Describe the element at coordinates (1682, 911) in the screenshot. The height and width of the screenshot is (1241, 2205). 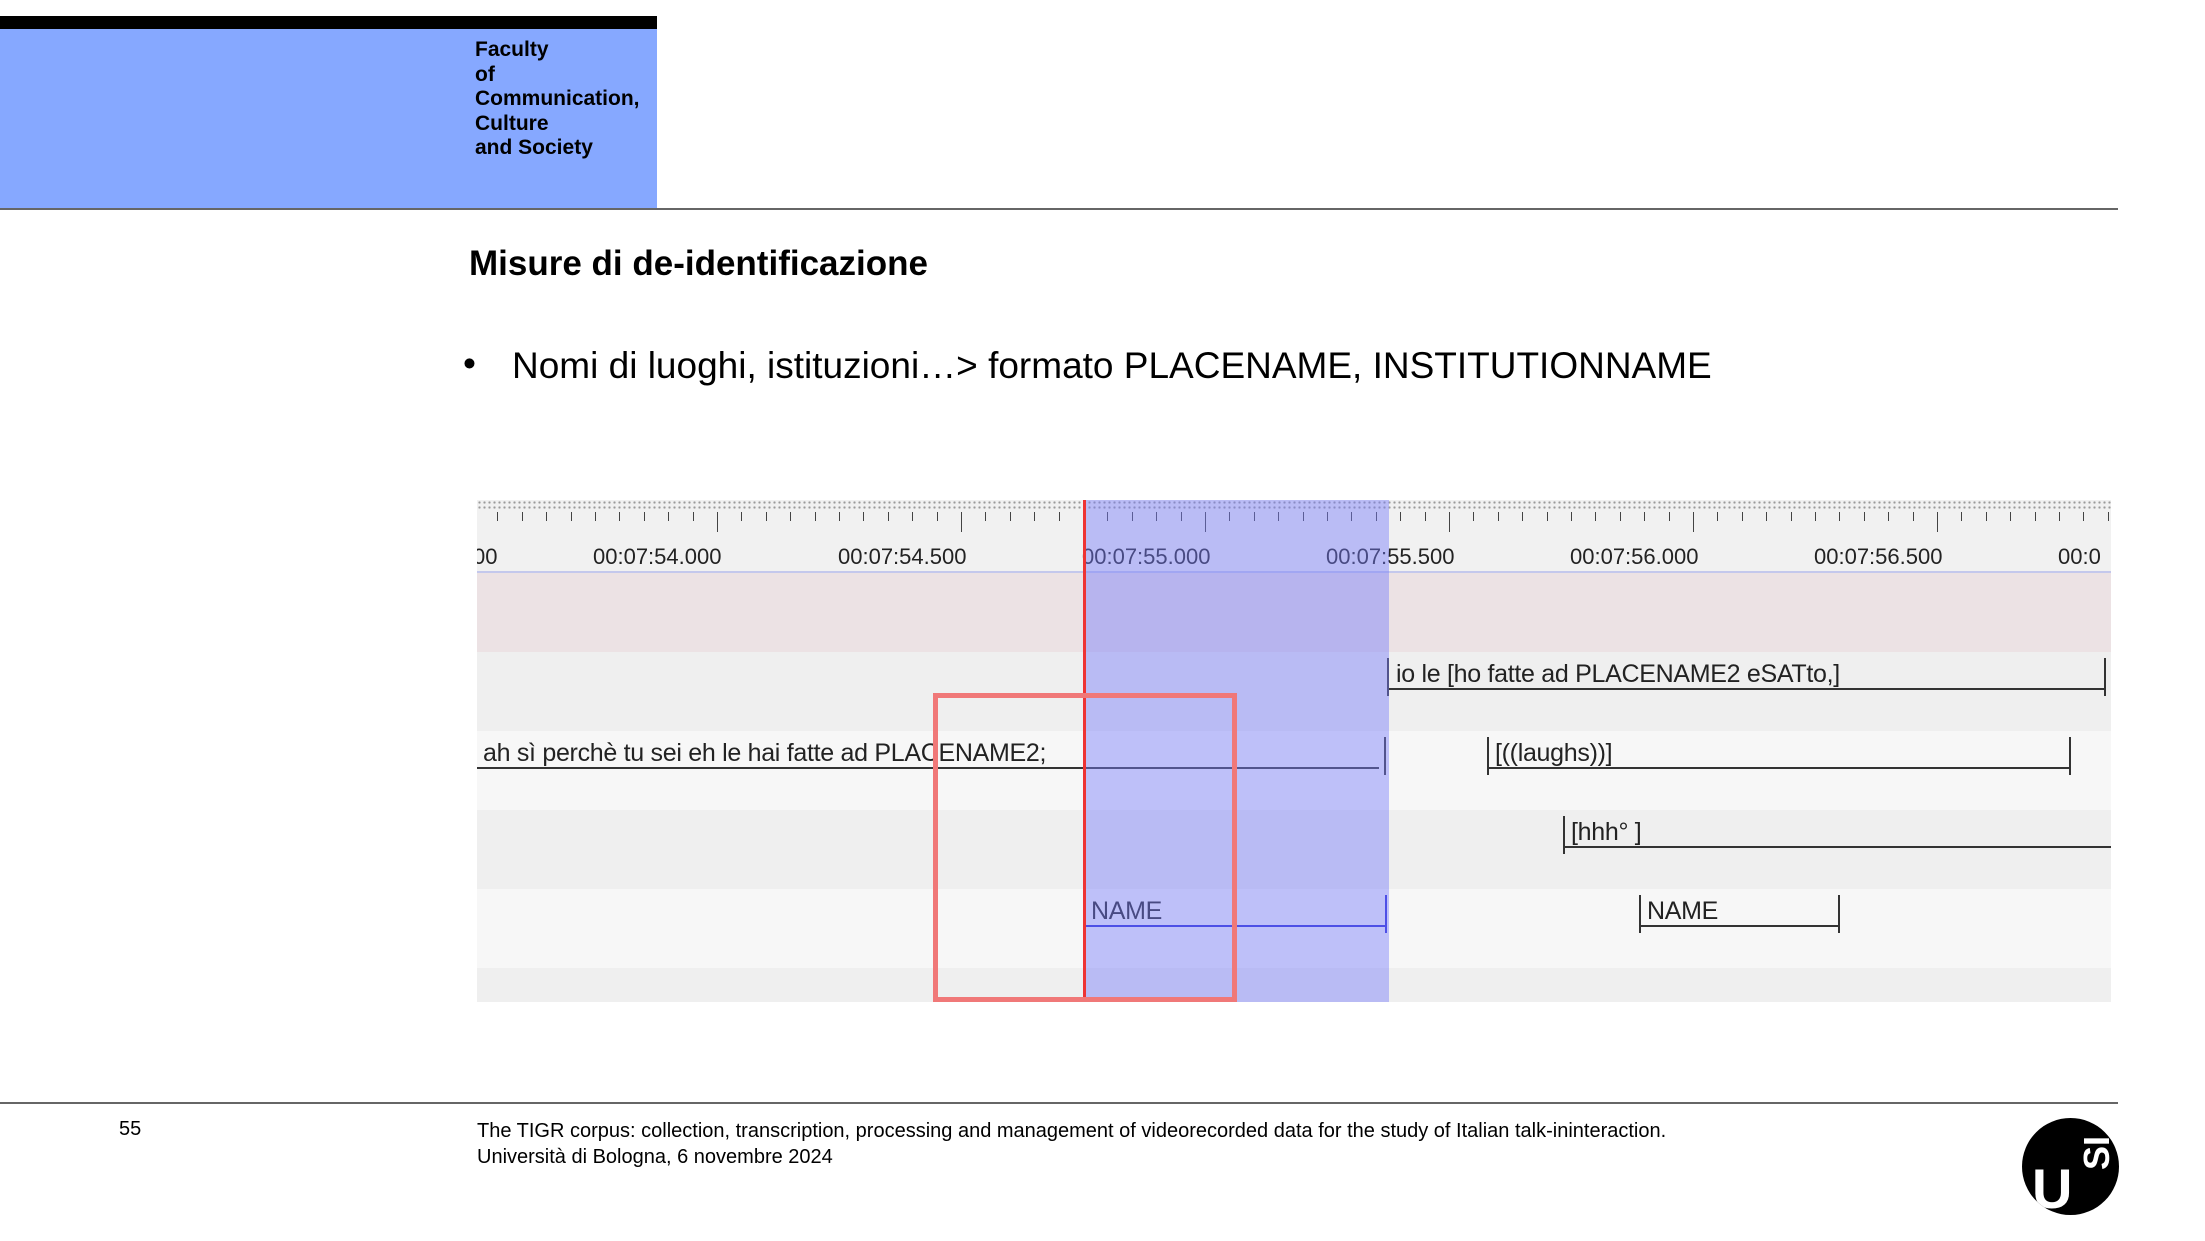
I see `tier-4-annotation: NAME` at that location.